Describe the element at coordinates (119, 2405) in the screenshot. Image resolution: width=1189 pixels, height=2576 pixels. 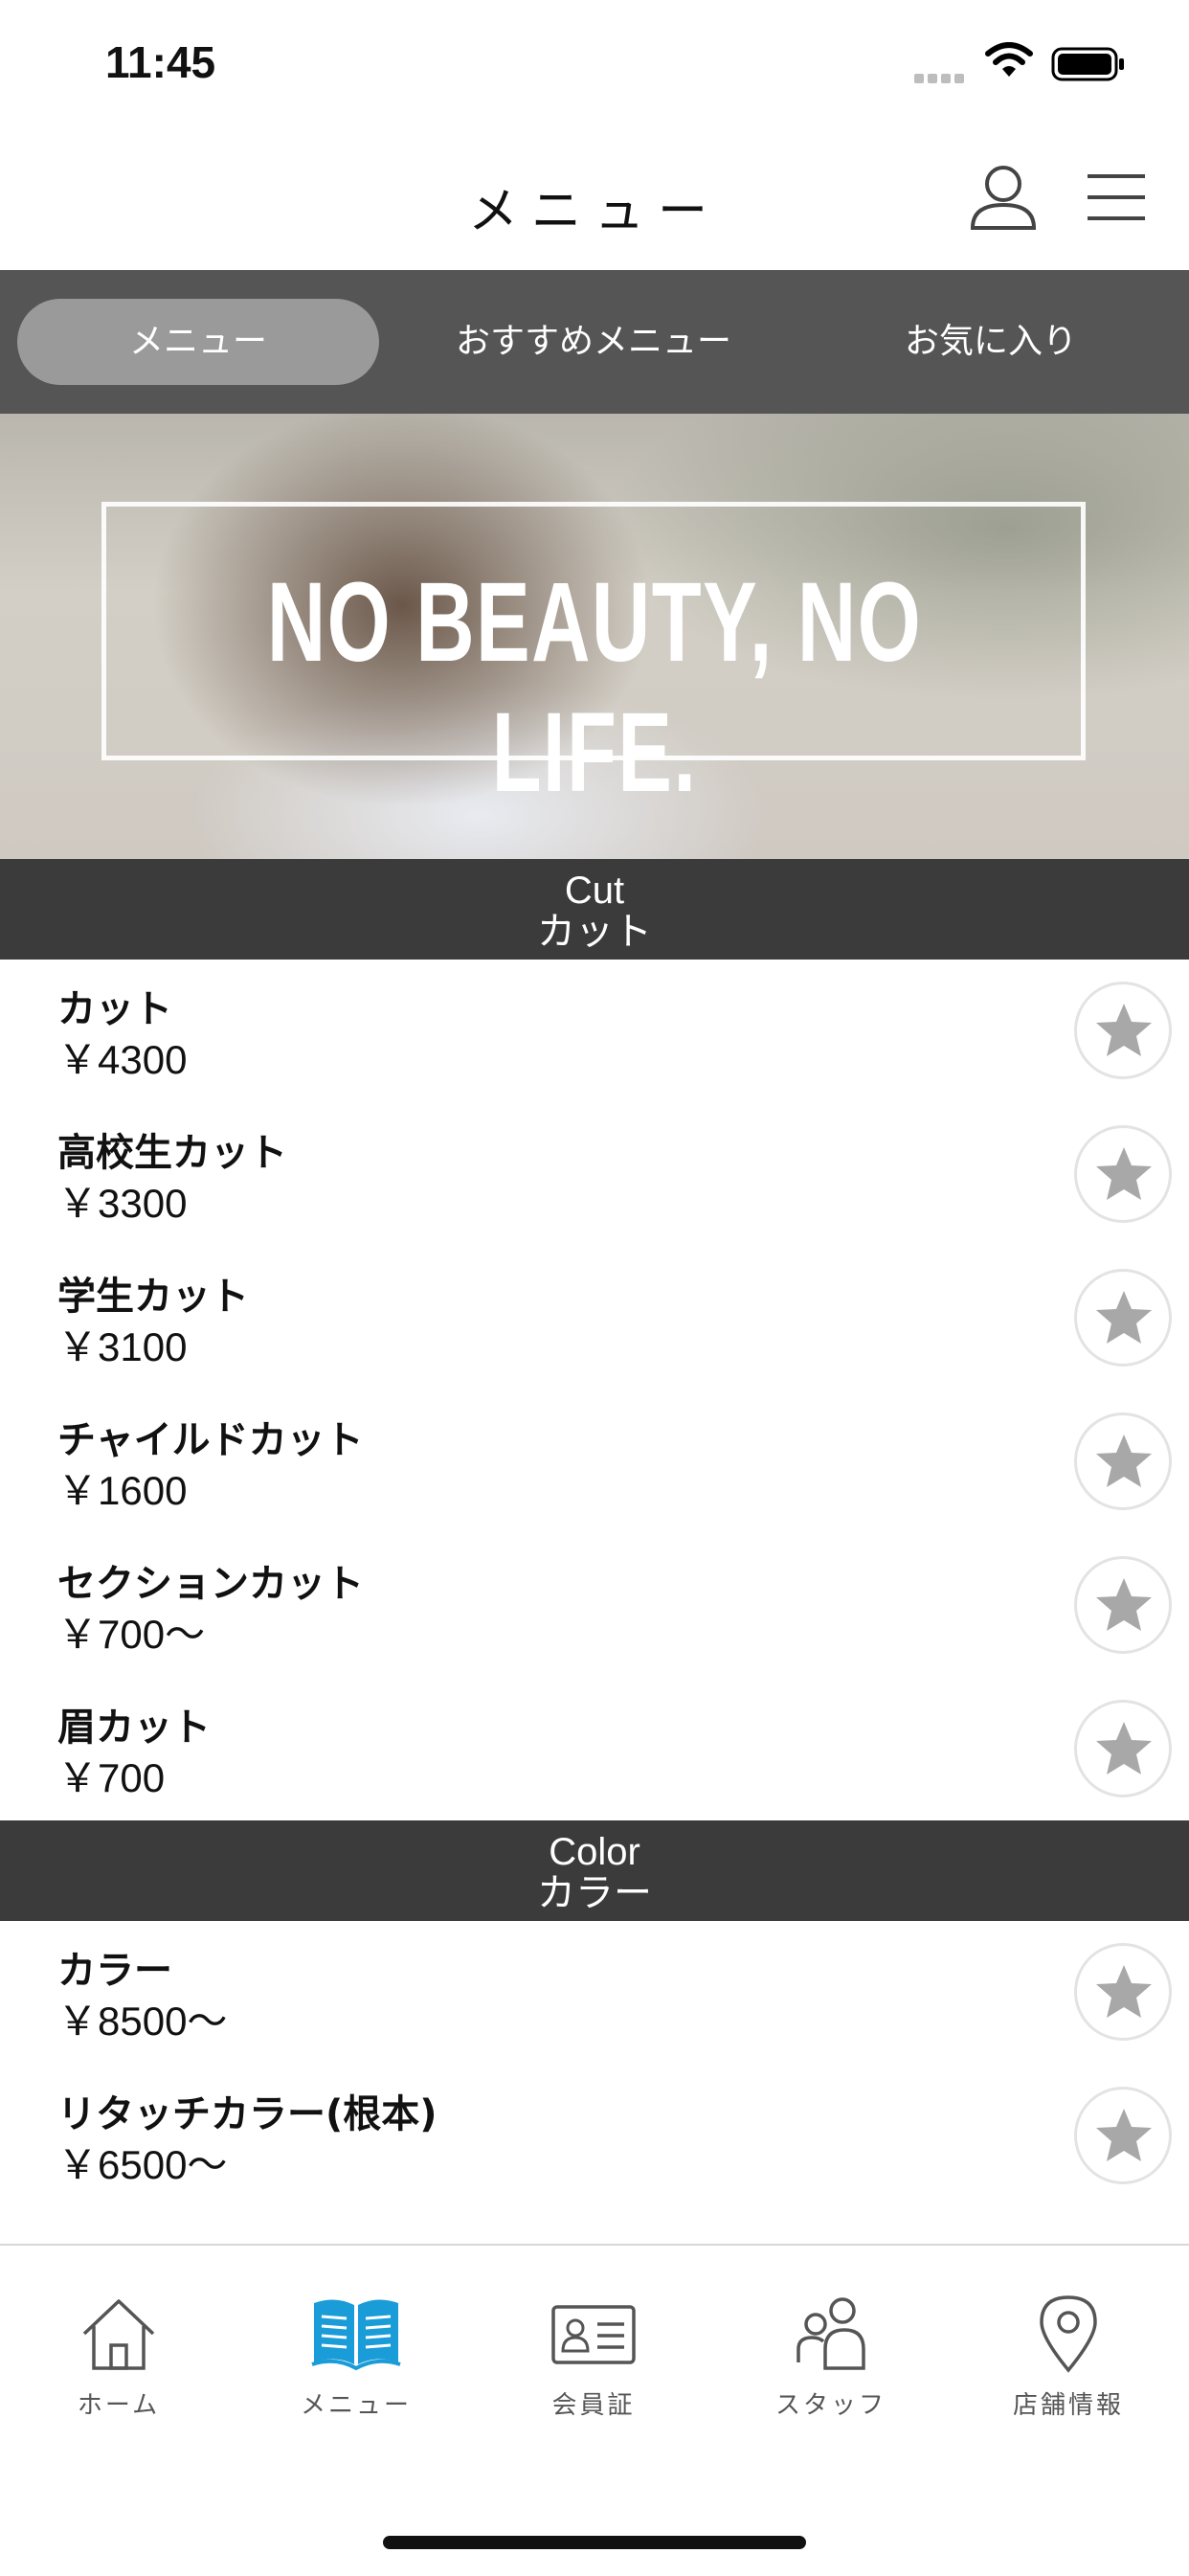
I see `tabbar-label: ホーム` at that location.